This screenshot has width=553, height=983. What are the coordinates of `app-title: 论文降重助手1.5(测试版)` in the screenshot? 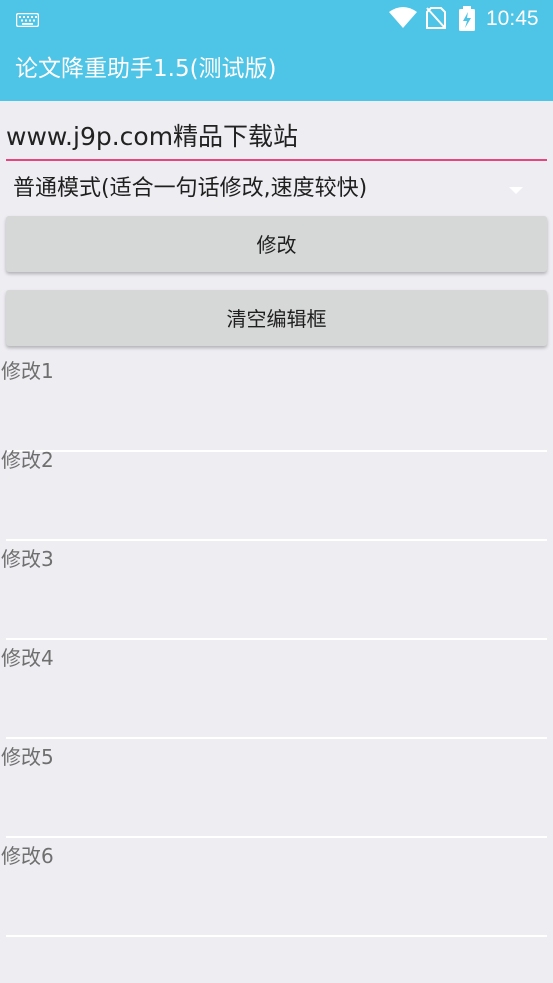 It's located at (146, 69).